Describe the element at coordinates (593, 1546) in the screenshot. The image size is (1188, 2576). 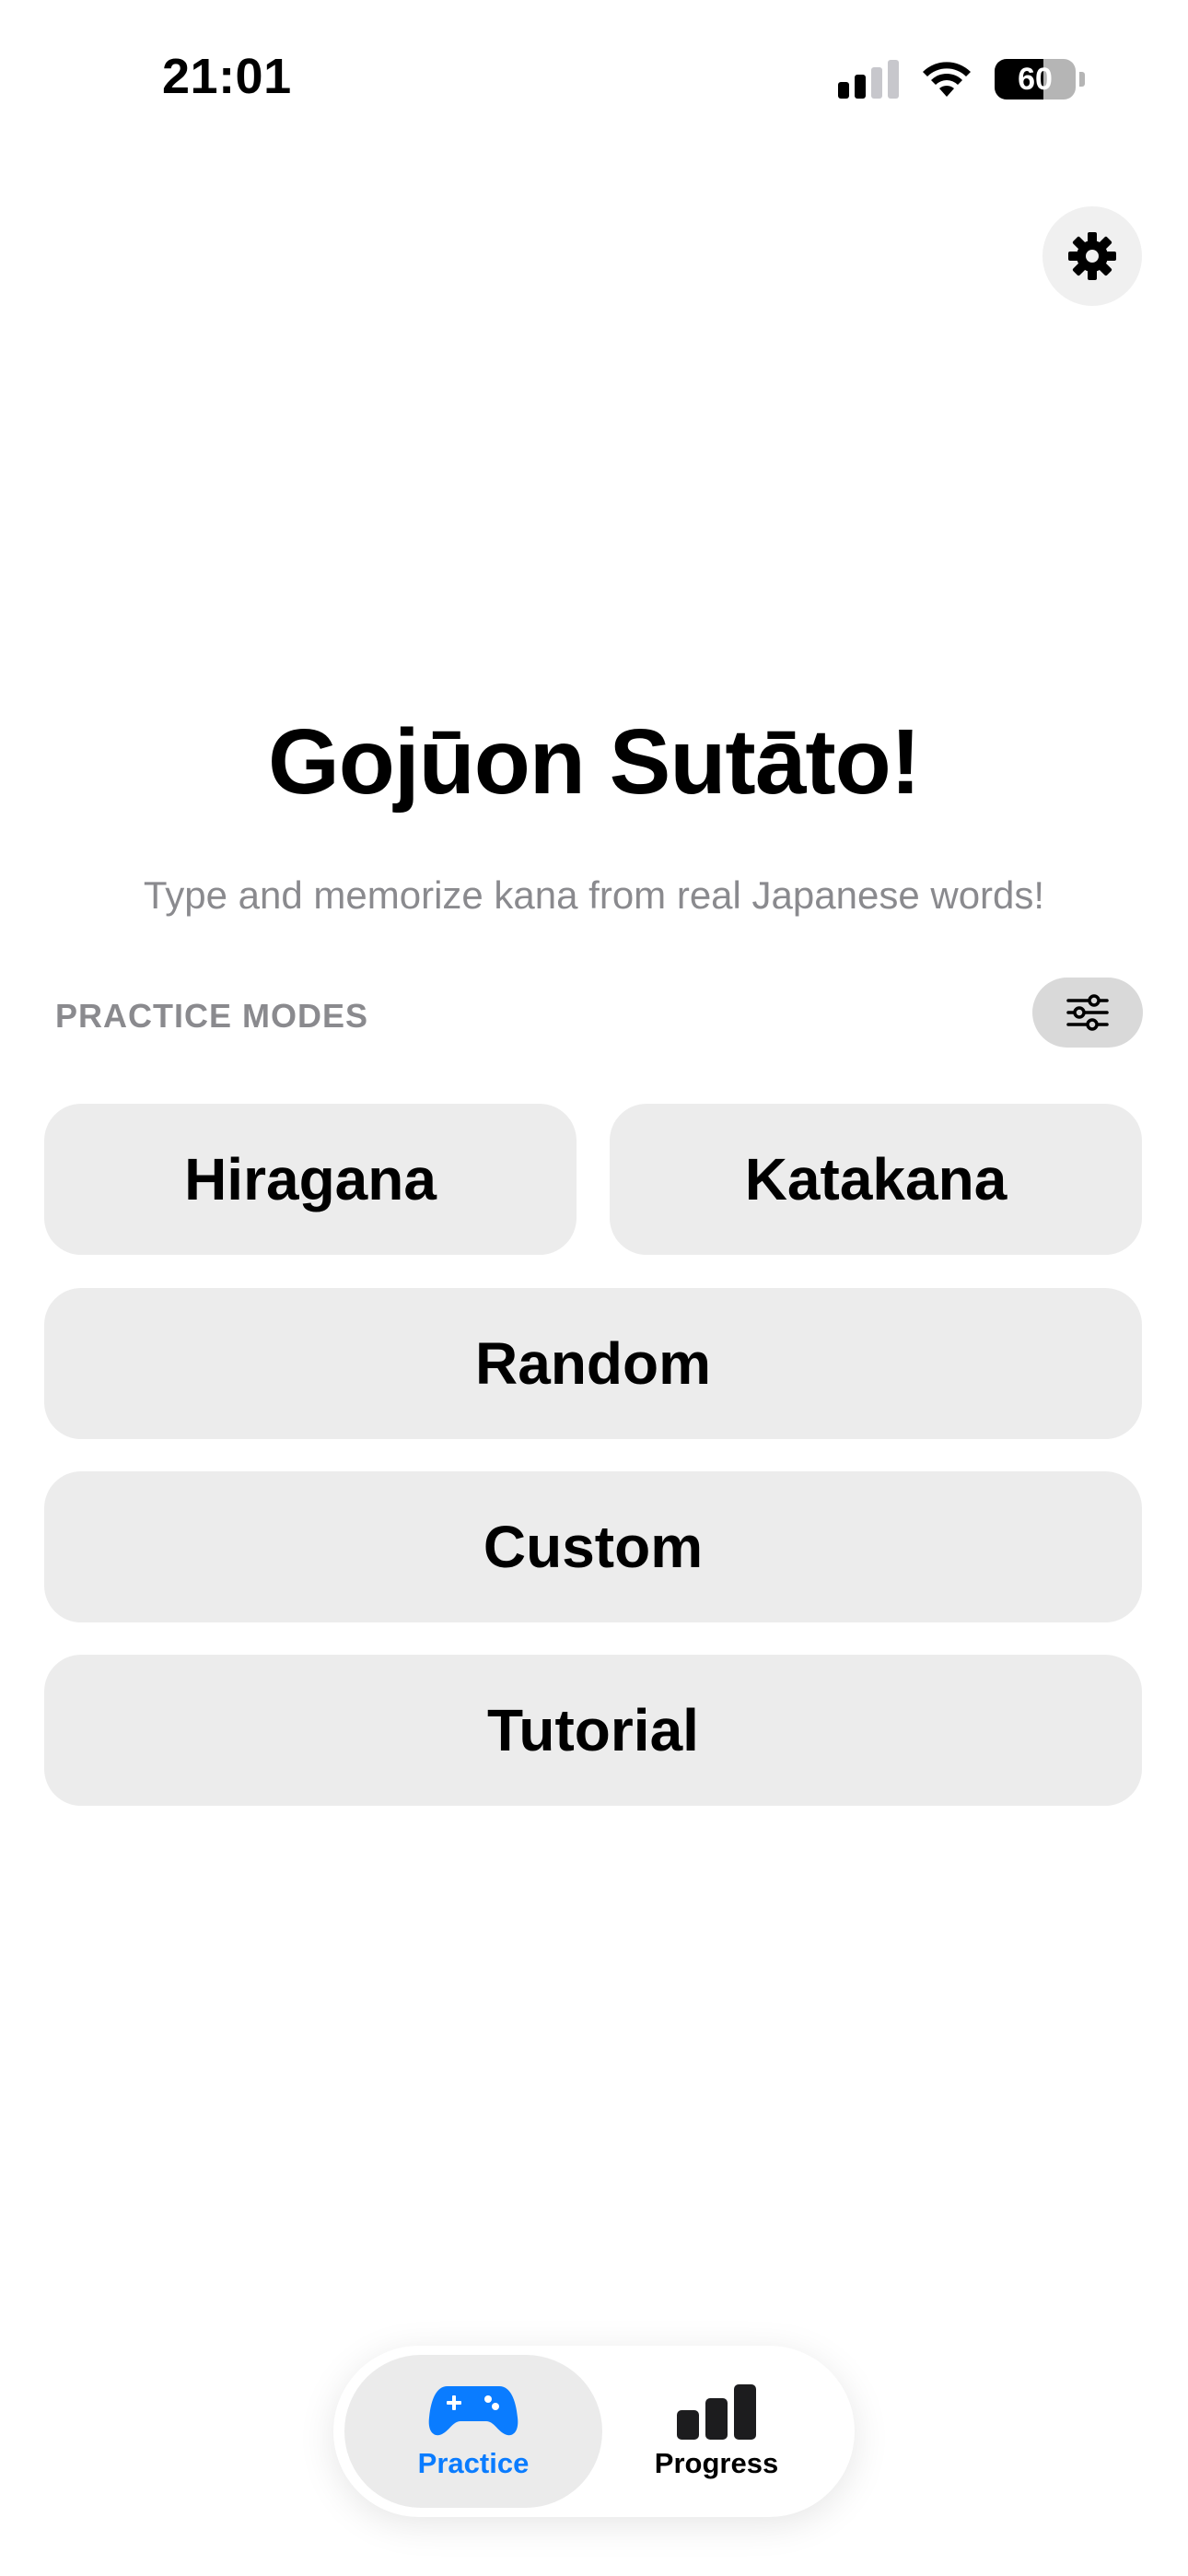
I see `custom-button: Custom` at that location.